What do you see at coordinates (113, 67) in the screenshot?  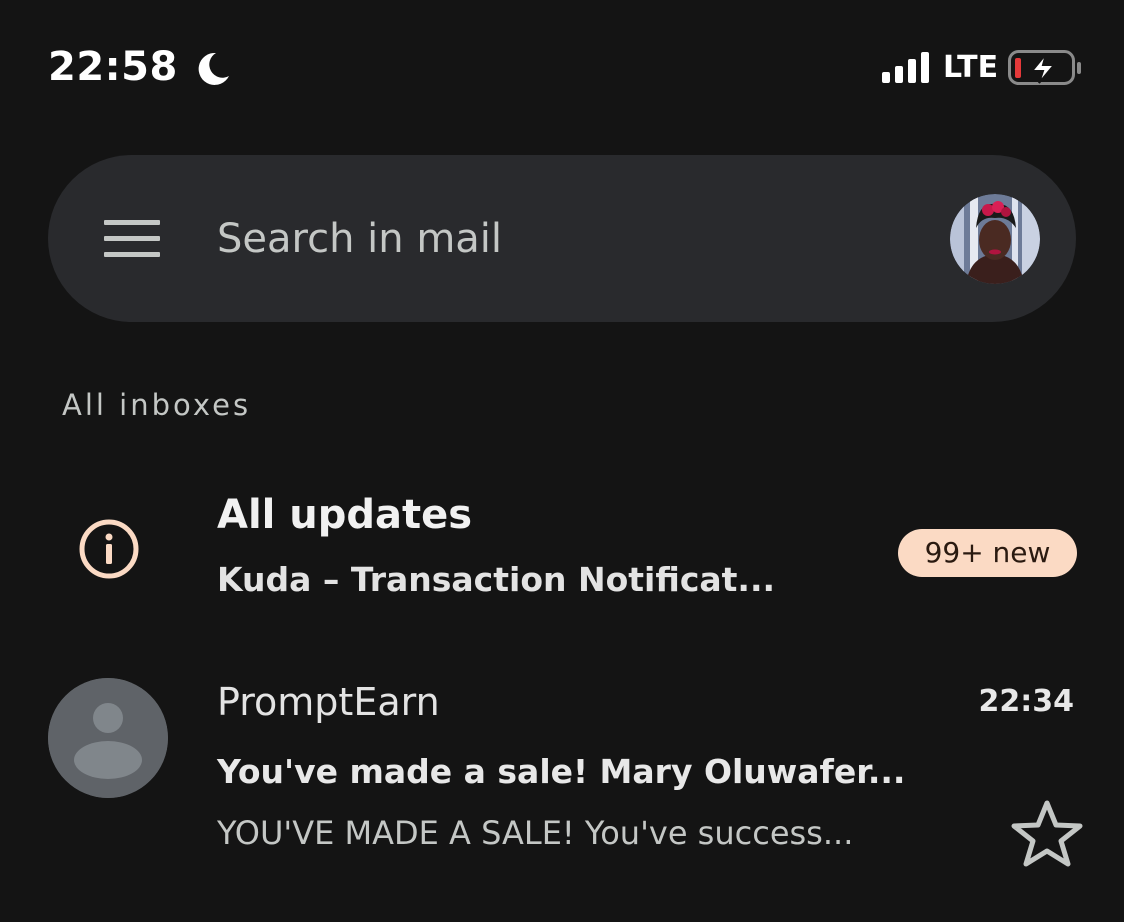 I see `status-time: 22:58` at bounding box center [113, 67].